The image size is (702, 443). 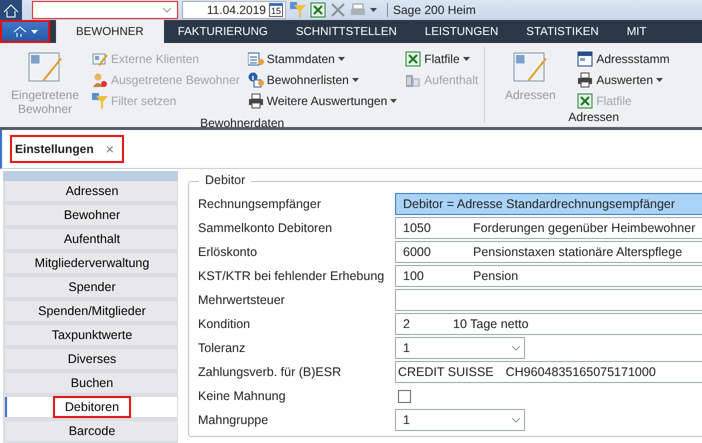 I want to click on ribbon-tab: STATISTIKEN, so click(x=562, y=31).